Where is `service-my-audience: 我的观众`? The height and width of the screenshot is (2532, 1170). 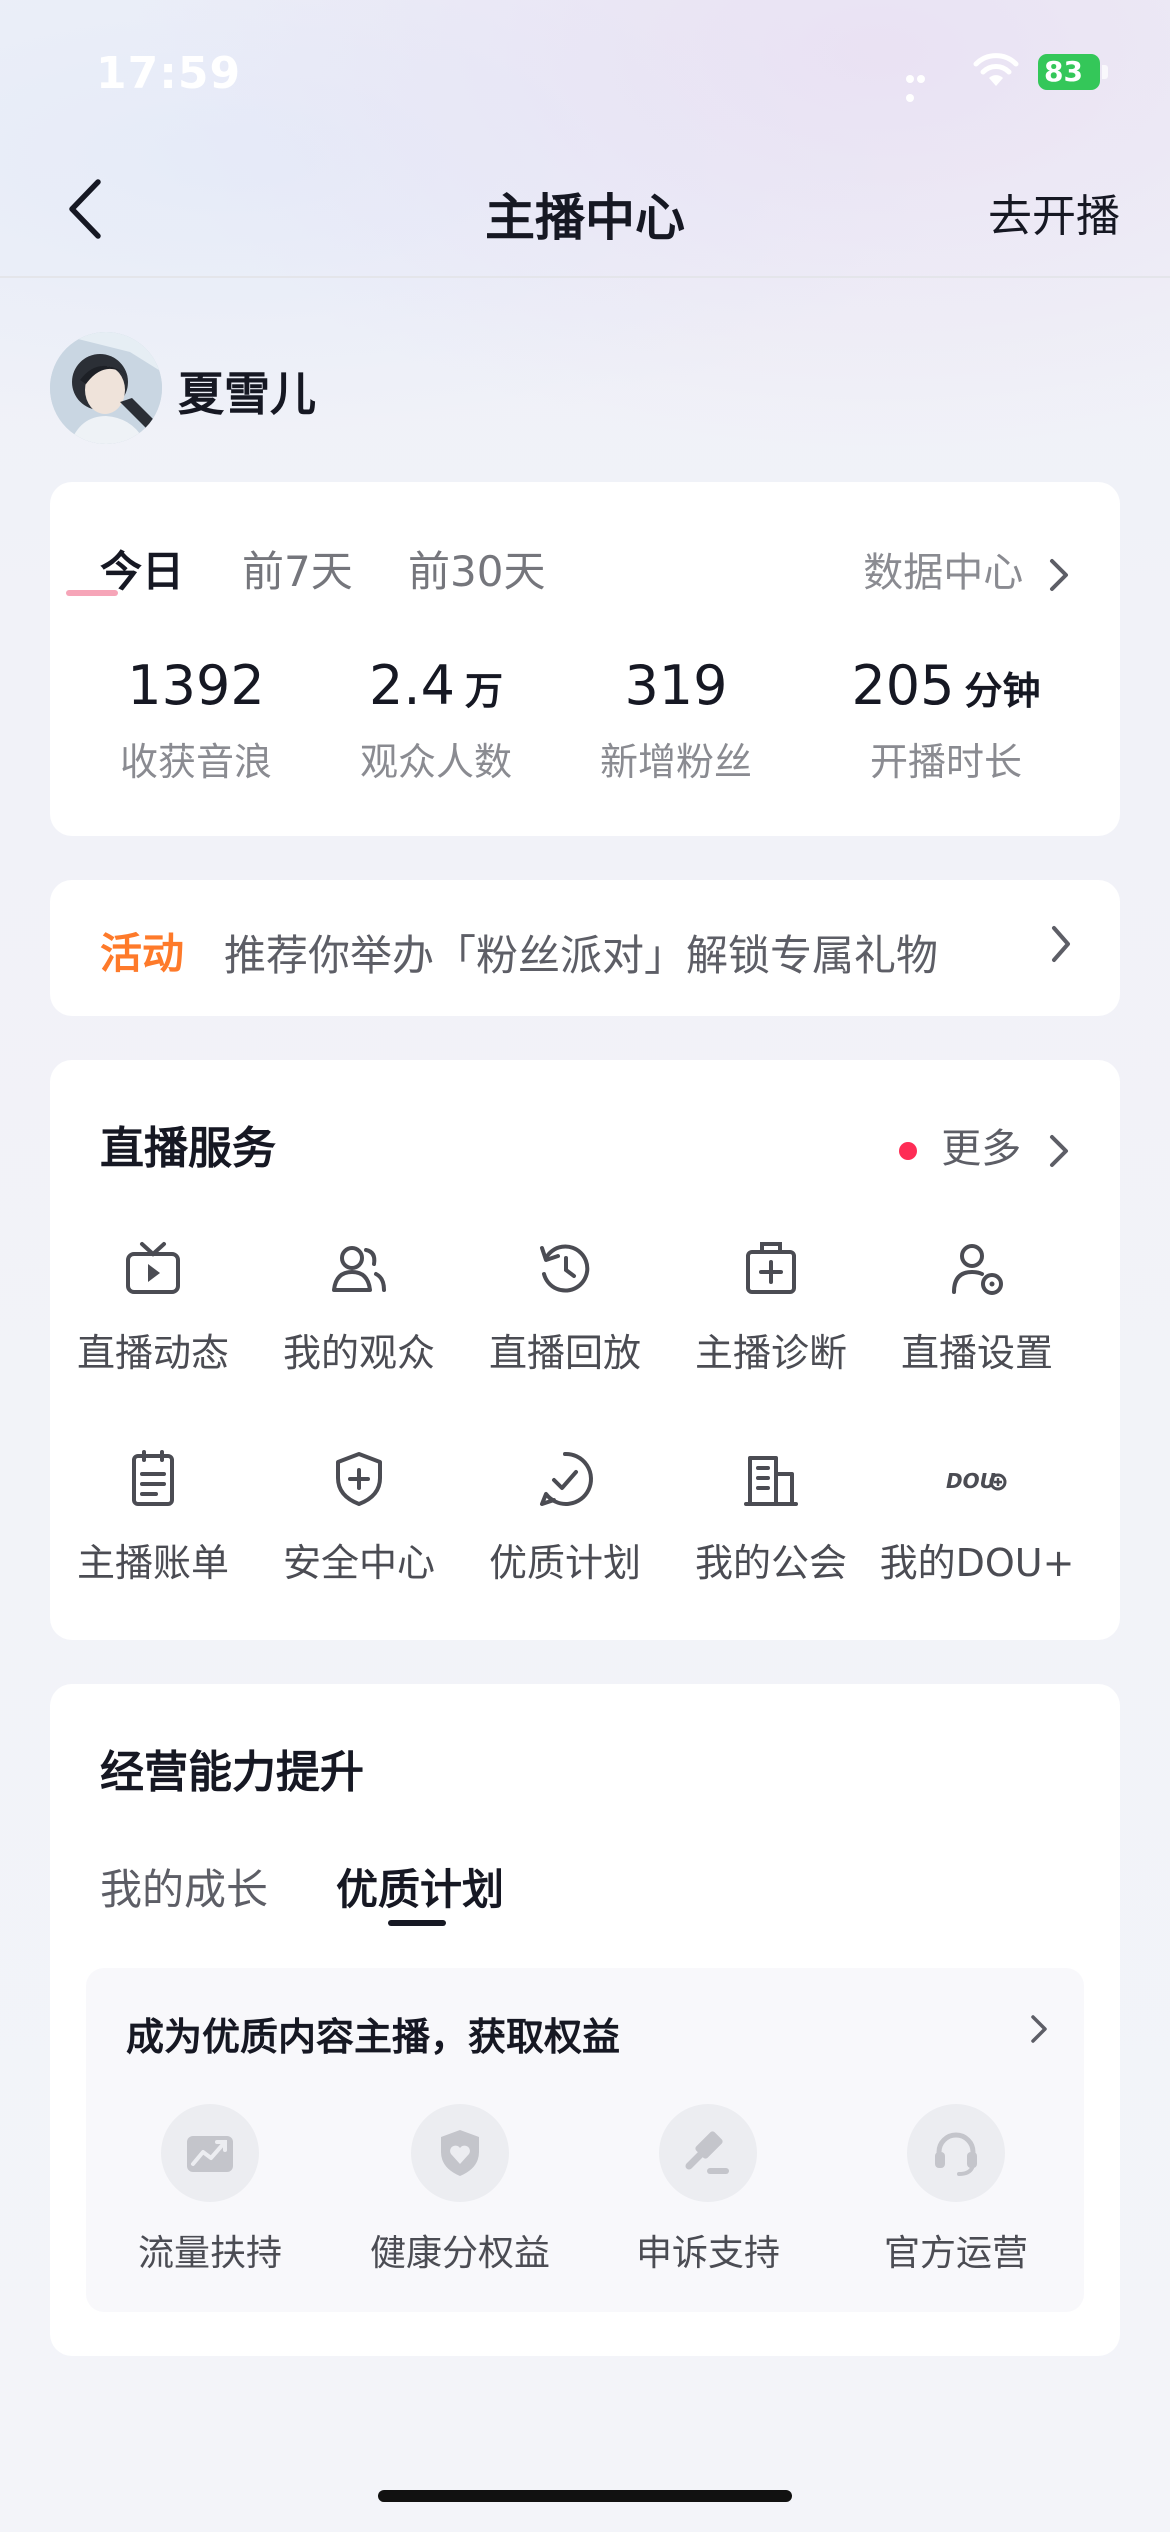
service-my-audience: 我的观众 is located at coordinates (359, 1307).